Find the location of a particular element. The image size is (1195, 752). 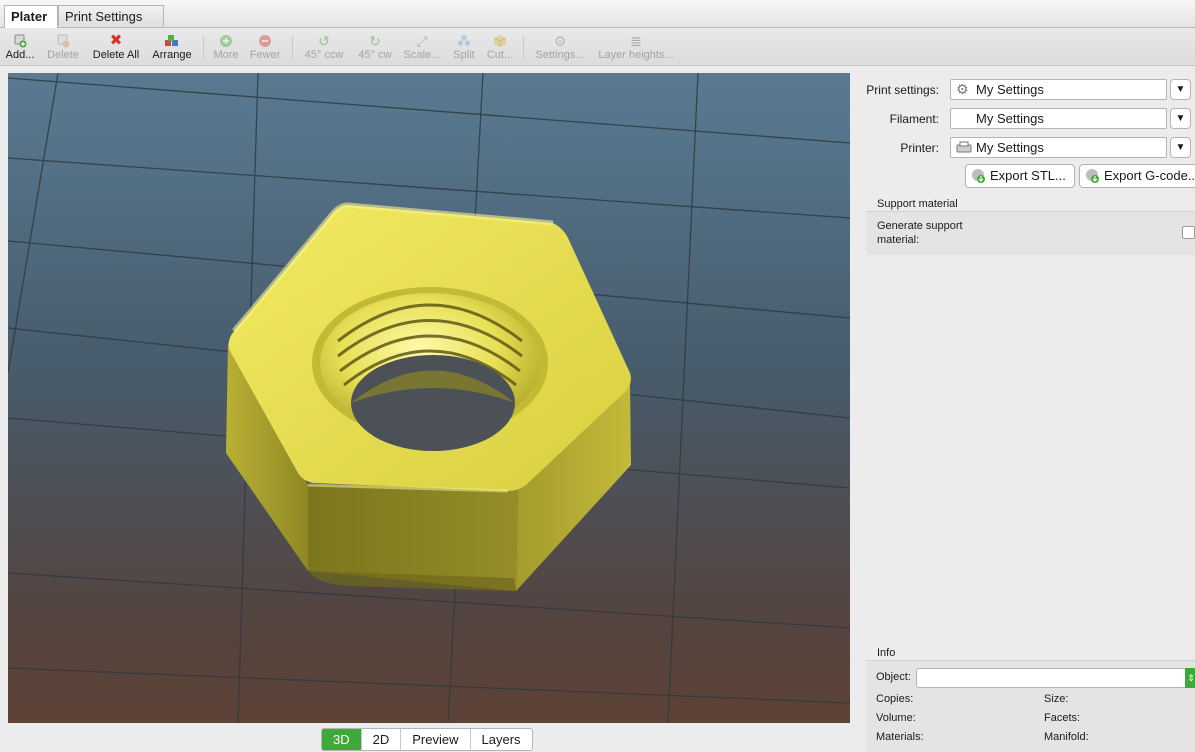

tab-print-settings: Print Settings is located at coordinates (111, 15).